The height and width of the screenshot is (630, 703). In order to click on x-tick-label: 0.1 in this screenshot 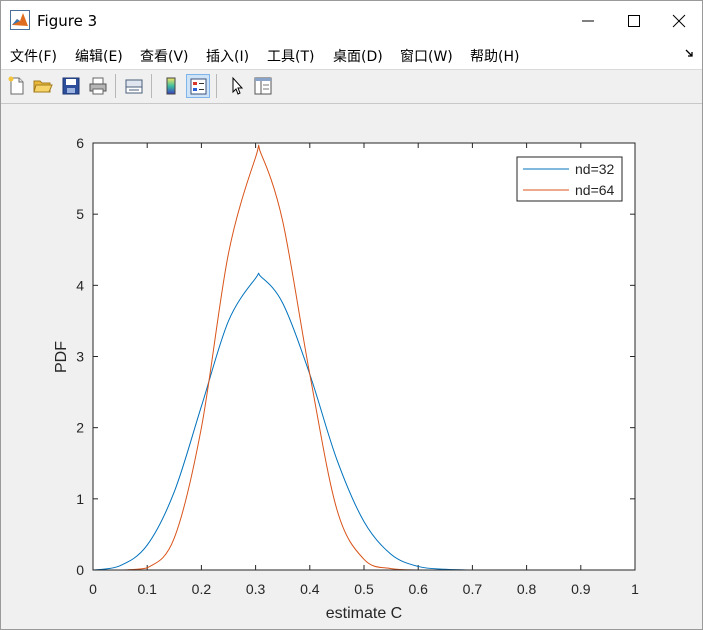, I will do `click(147, 589)`.